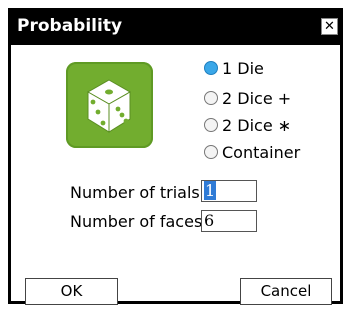 The image size is (351, 311). What do you see at coordinates (70, 26) in the screenshot?
I see `dialog-title: Probability` at bounding box center [70, 26].